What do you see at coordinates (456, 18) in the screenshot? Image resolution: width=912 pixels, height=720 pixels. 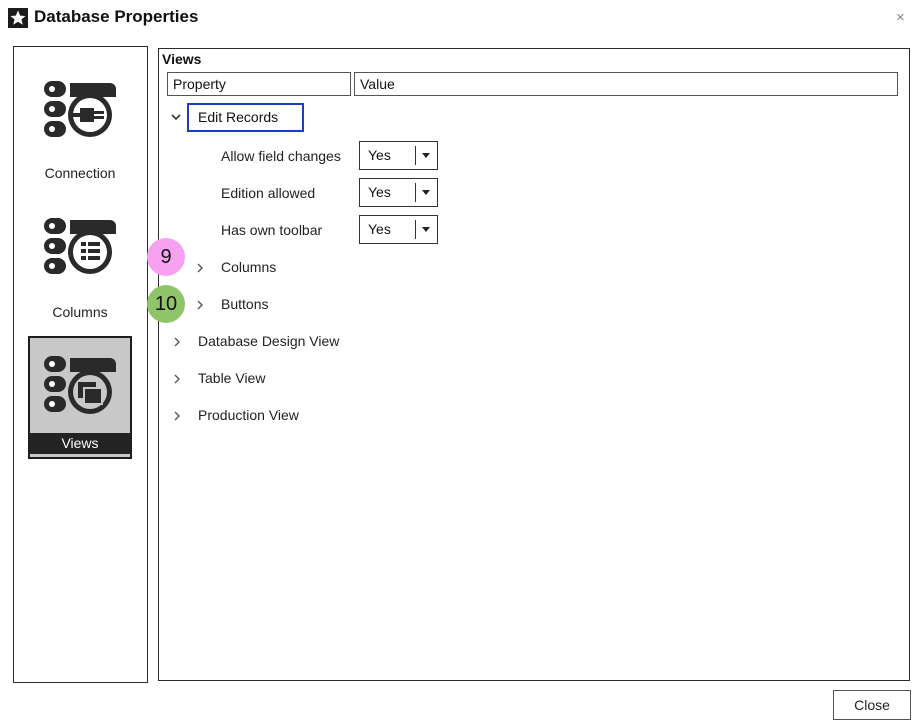 I see `title-bar: Database Properties ×` at bounding box center [456, 18].